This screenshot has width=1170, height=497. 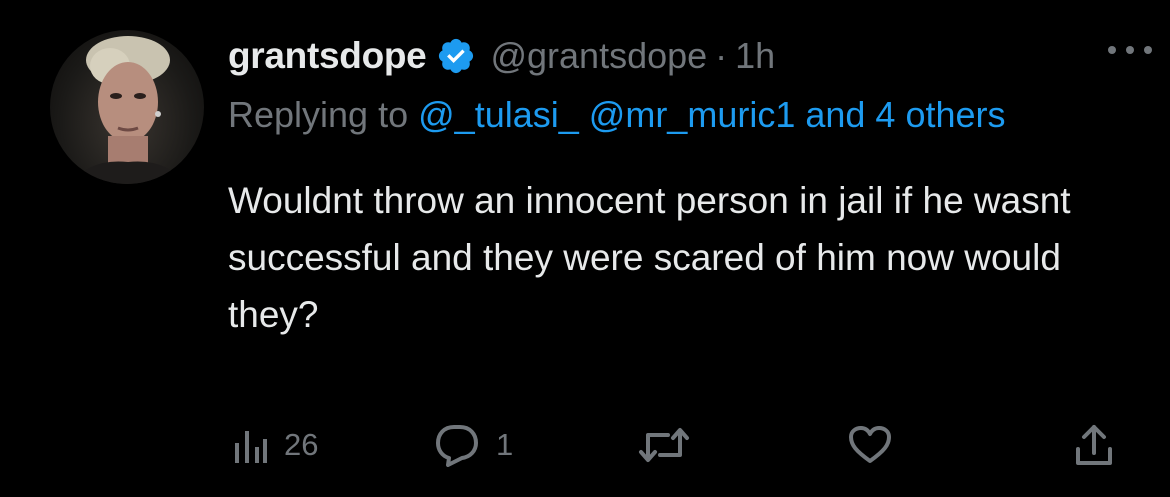 What do you see at coordinates (301, 444) in the screenshot?
I see `views-count: 26` at bounding box center [301, 444].